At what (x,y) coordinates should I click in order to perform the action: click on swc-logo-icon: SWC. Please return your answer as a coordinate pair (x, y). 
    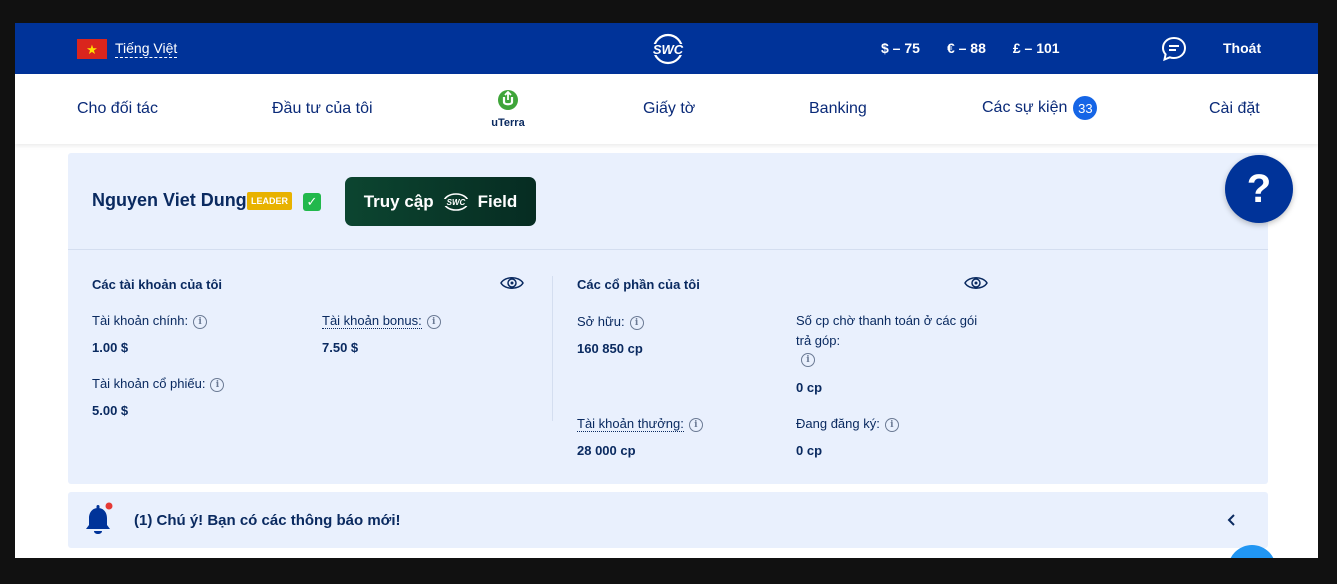
    Looking at the image, I should click on (668, 49).